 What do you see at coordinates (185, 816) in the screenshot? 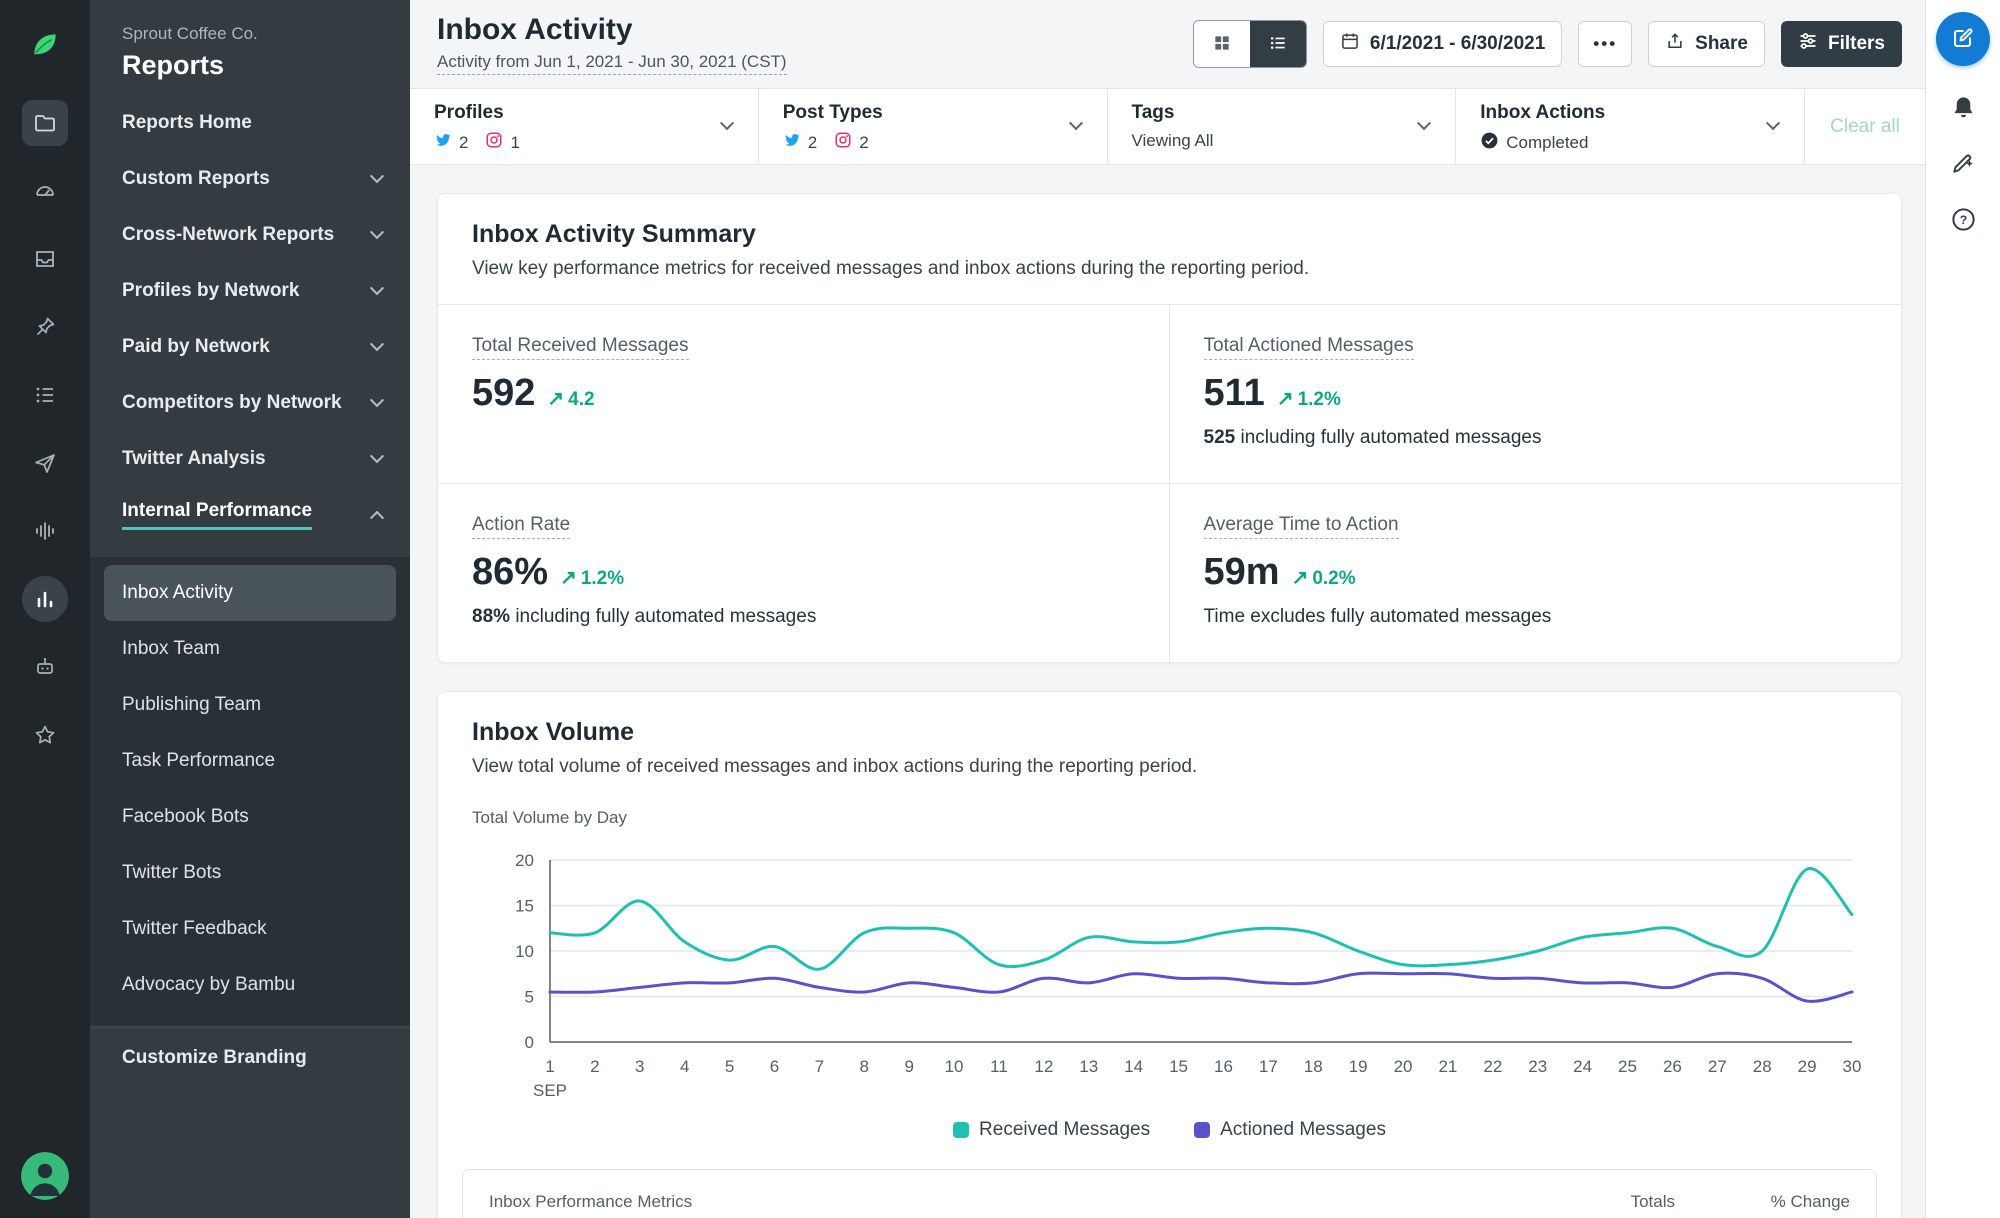
I see `submenu-item-label: Facebook Bots` at bounding box center [185, 816].